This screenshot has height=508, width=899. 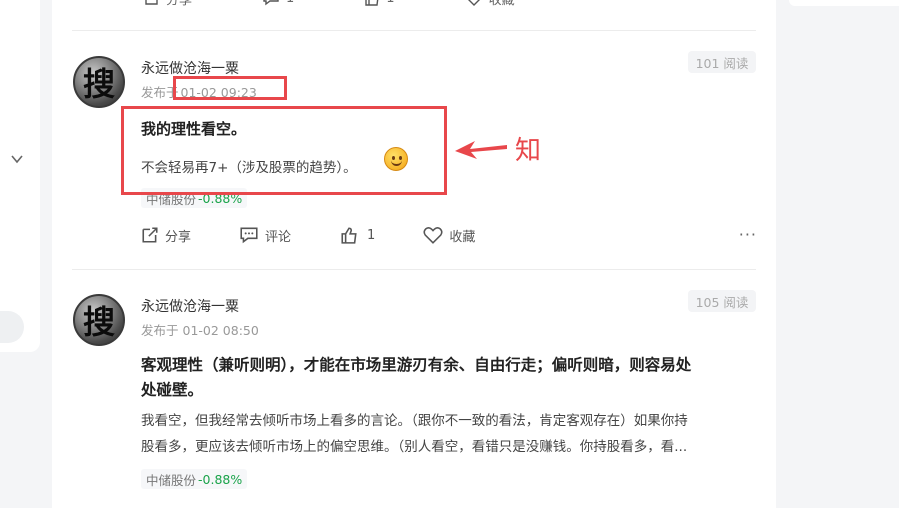 I want to click on stock-tag: 中储股份 -0.88%, so click(x=194, y=479).